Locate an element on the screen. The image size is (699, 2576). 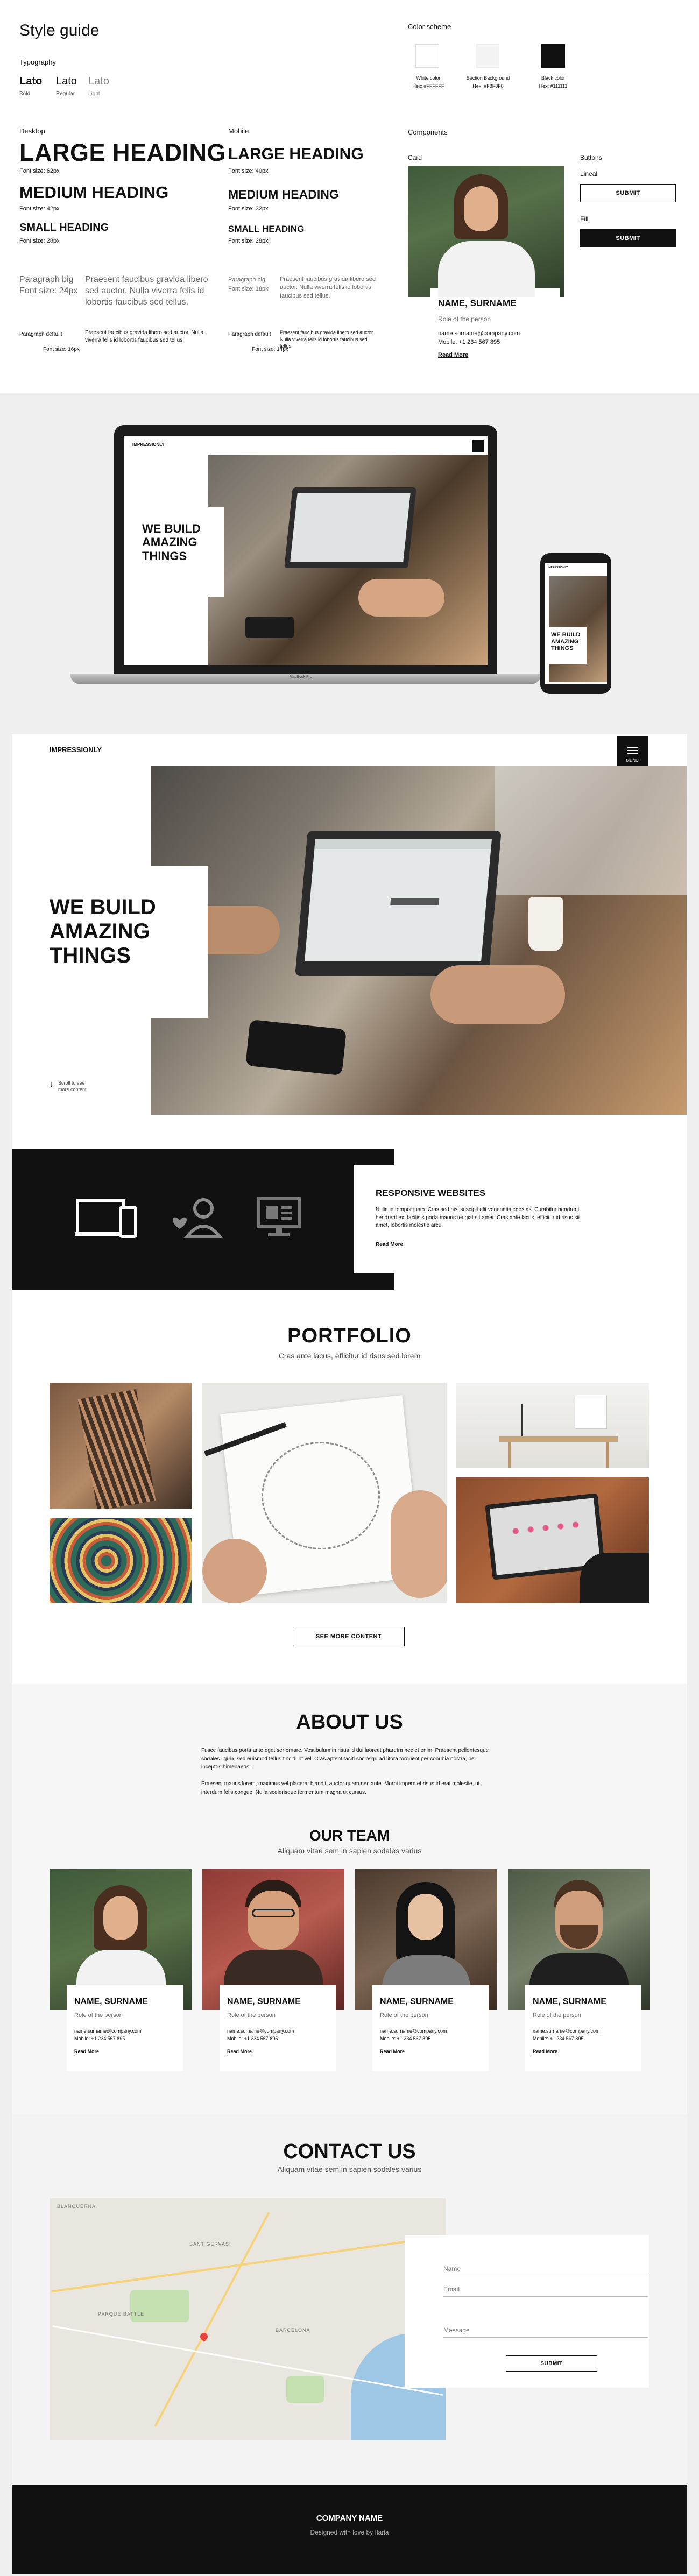
sketch-hand-left is located at coordinates (234, 1571).